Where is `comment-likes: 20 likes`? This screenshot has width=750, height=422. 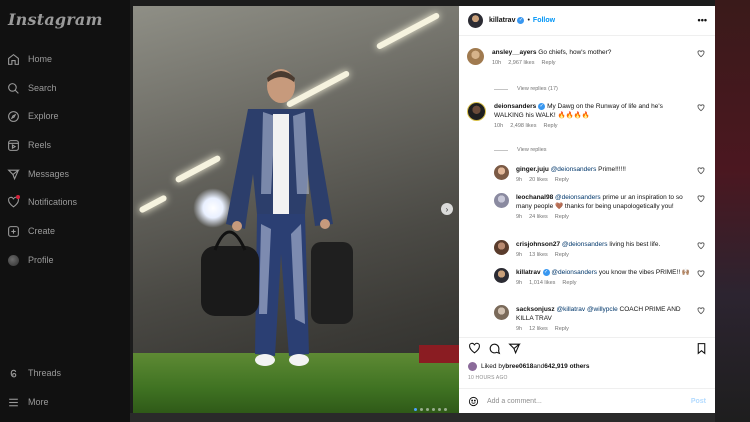
comment-likes: 20 likes is located at coordinates (538, 180).